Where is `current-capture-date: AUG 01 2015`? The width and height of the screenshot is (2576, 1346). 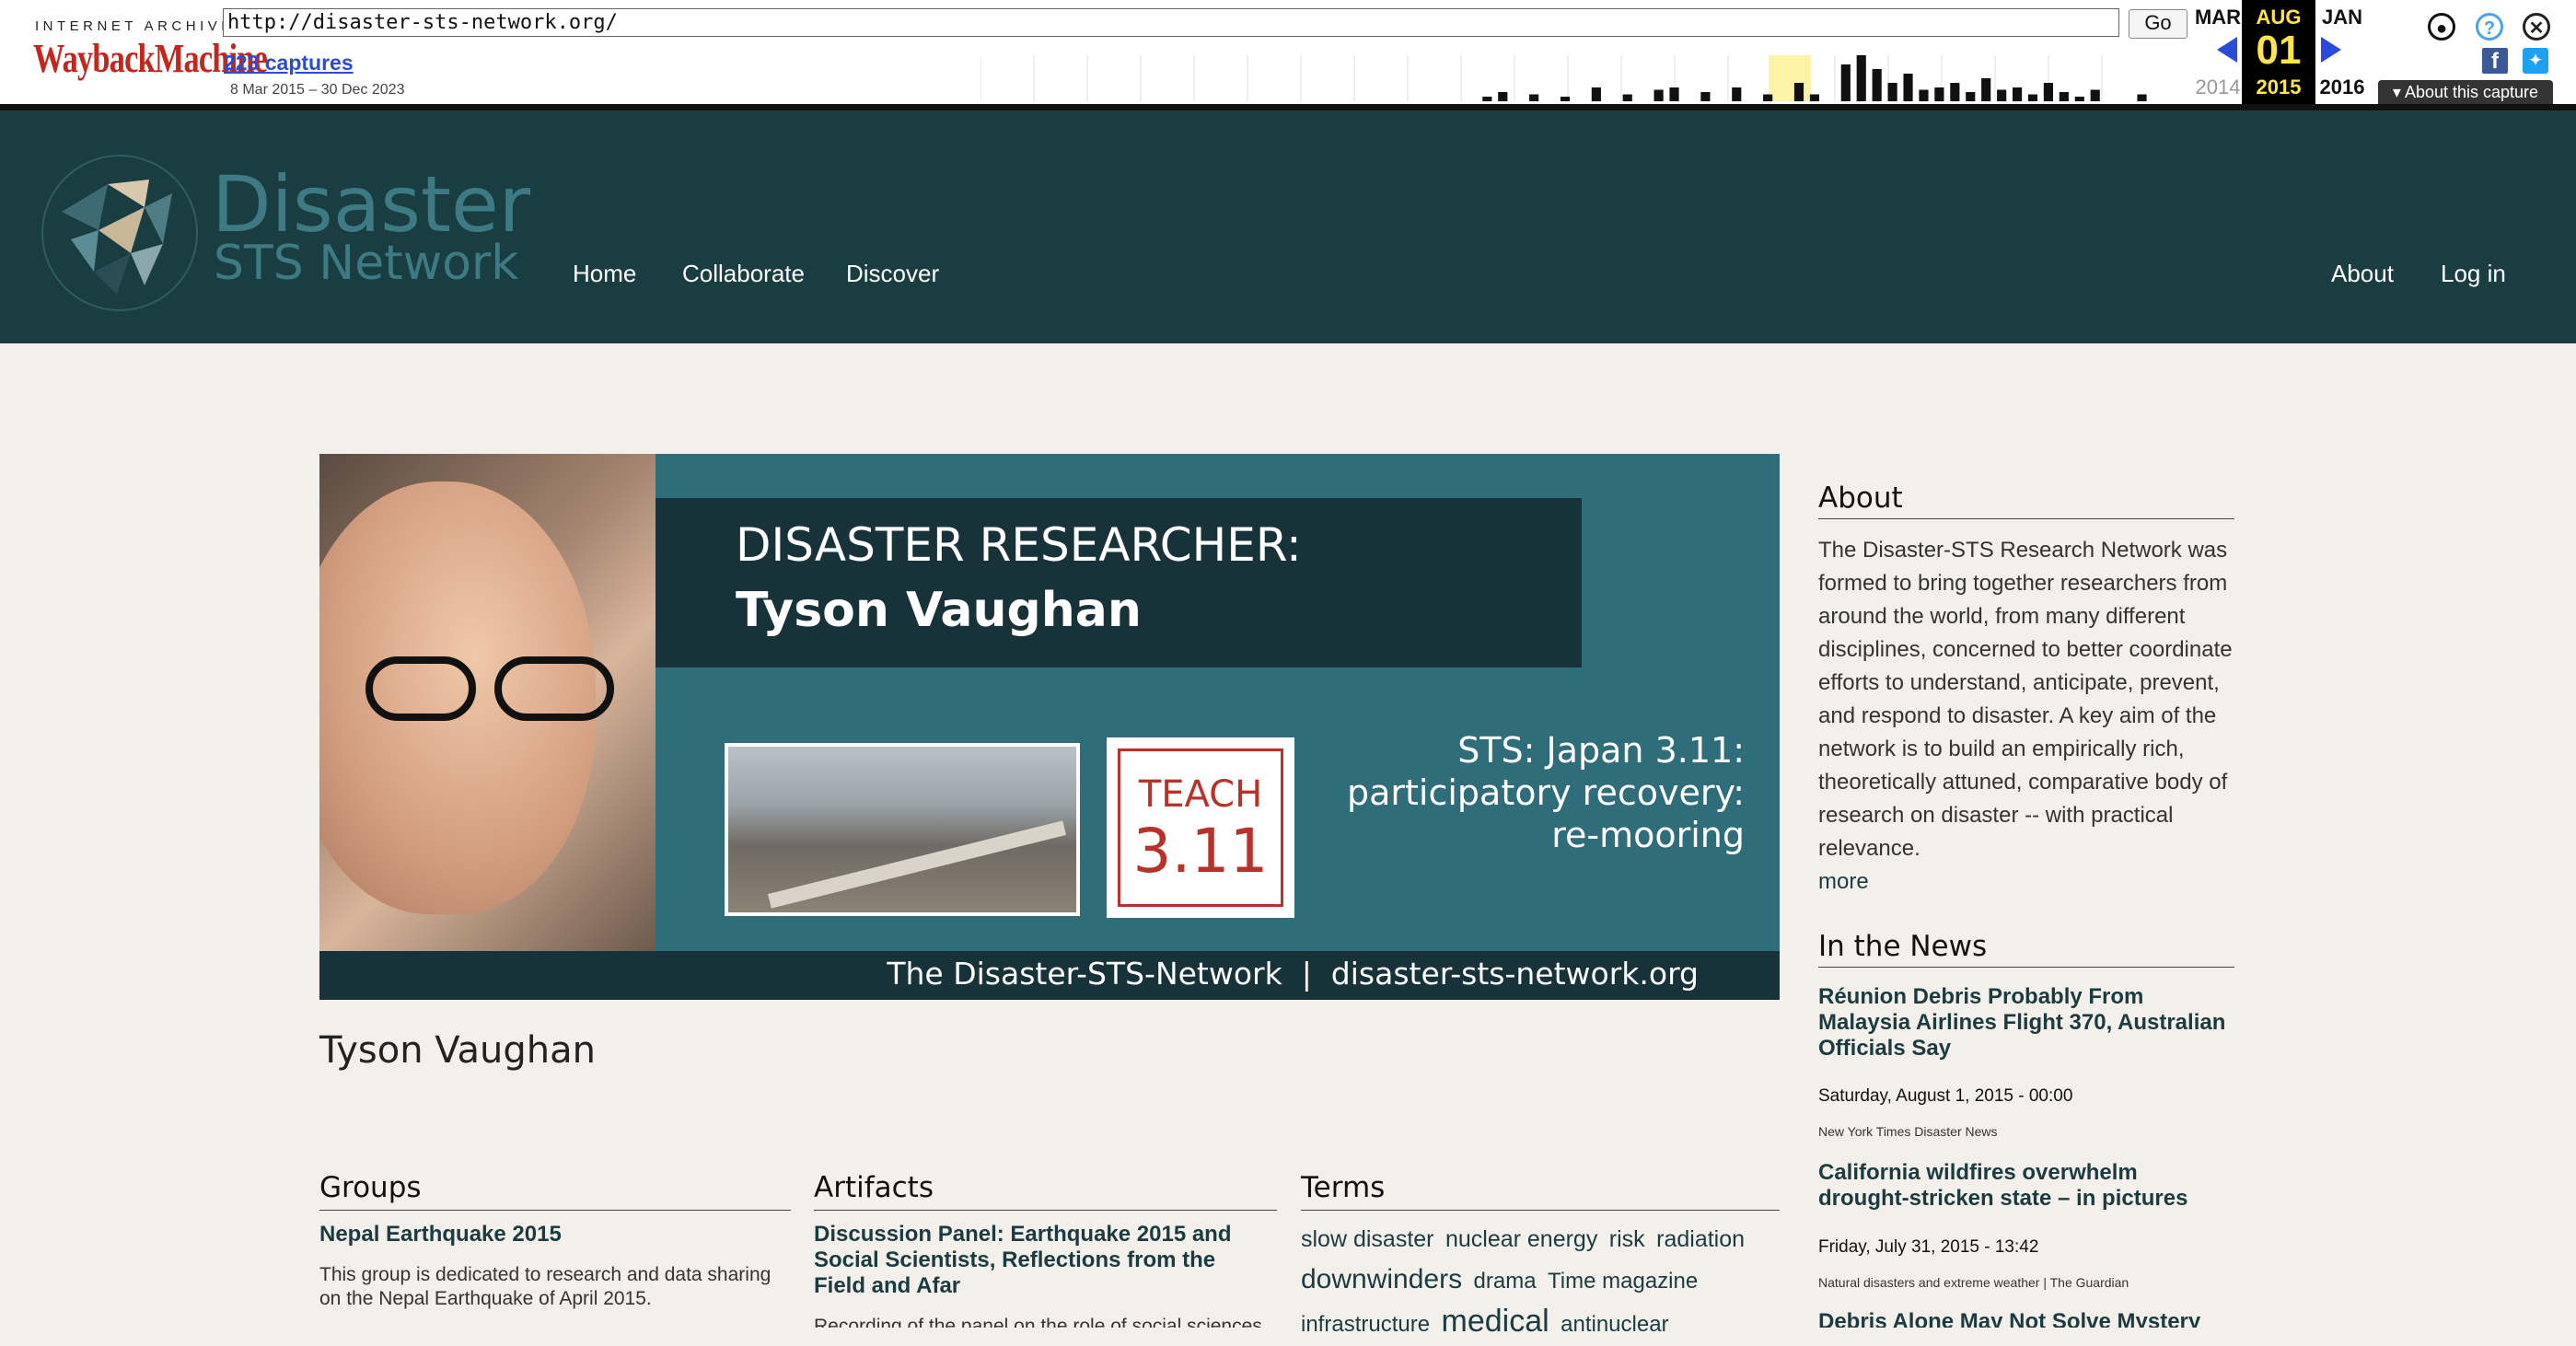
current-capture-date: AUG 01 2015 is located at coordinates (2278, 52).